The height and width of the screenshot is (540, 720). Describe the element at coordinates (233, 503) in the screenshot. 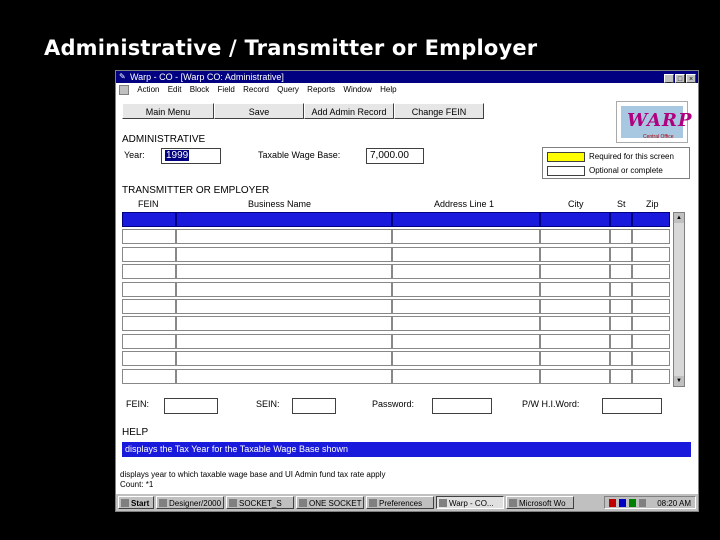

I see `socket-icon` at that location.